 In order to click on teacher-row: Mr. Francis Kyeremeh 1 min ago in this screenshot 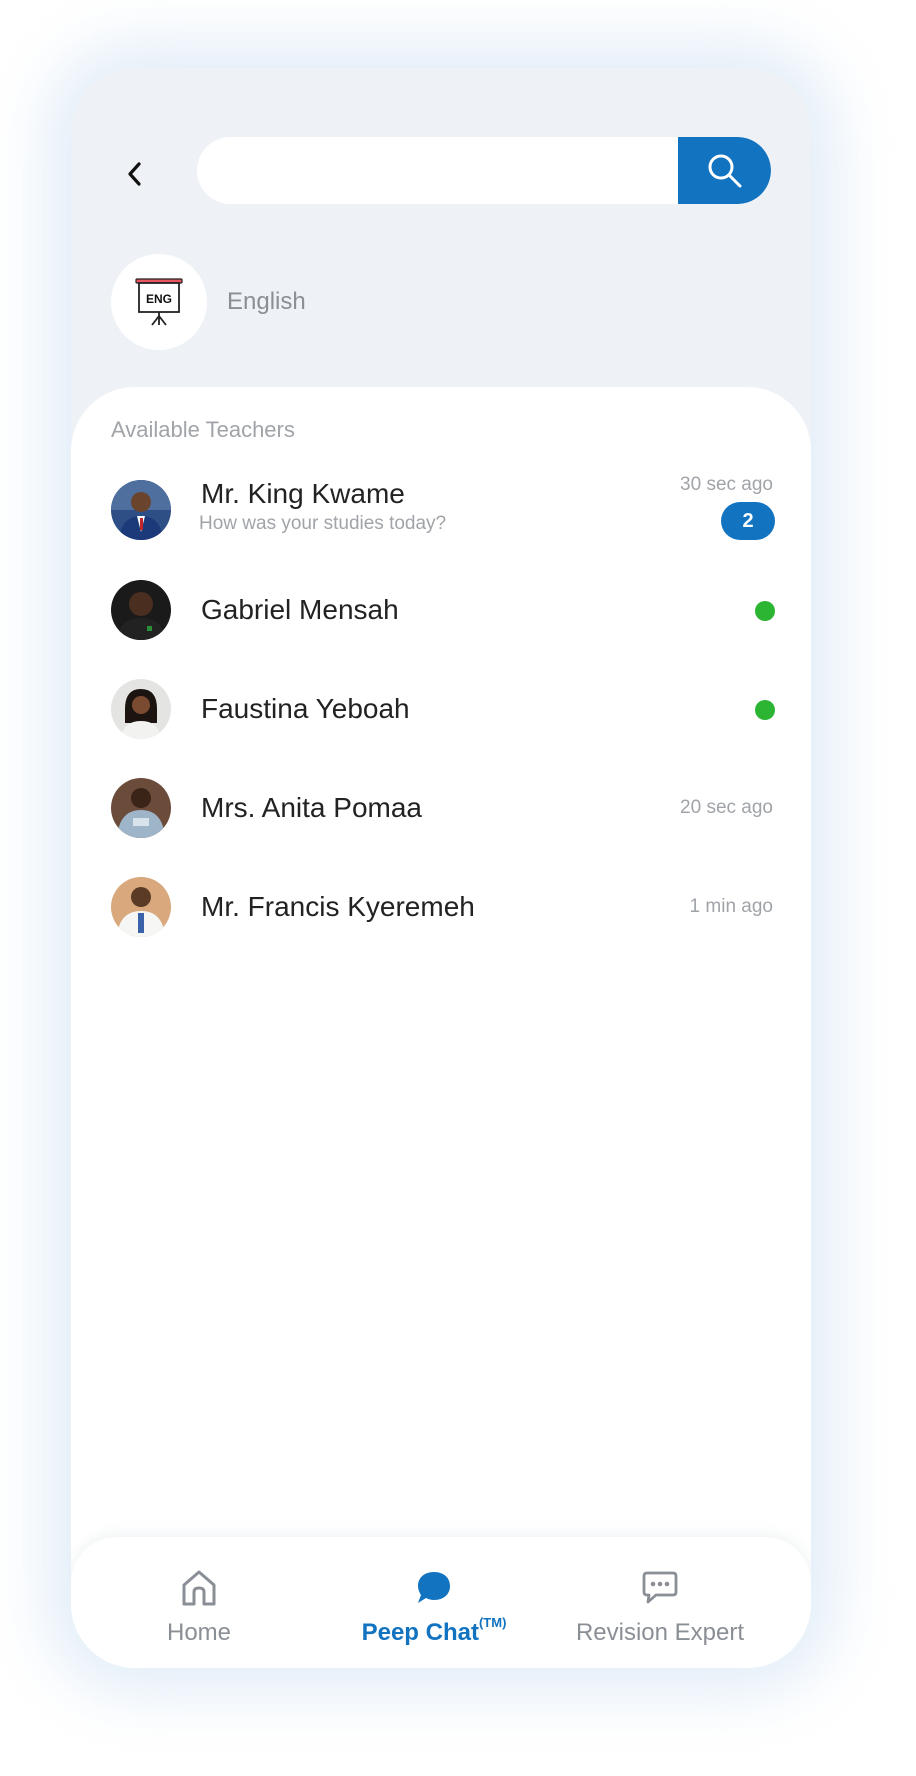, I will do `click(443, 908)`.